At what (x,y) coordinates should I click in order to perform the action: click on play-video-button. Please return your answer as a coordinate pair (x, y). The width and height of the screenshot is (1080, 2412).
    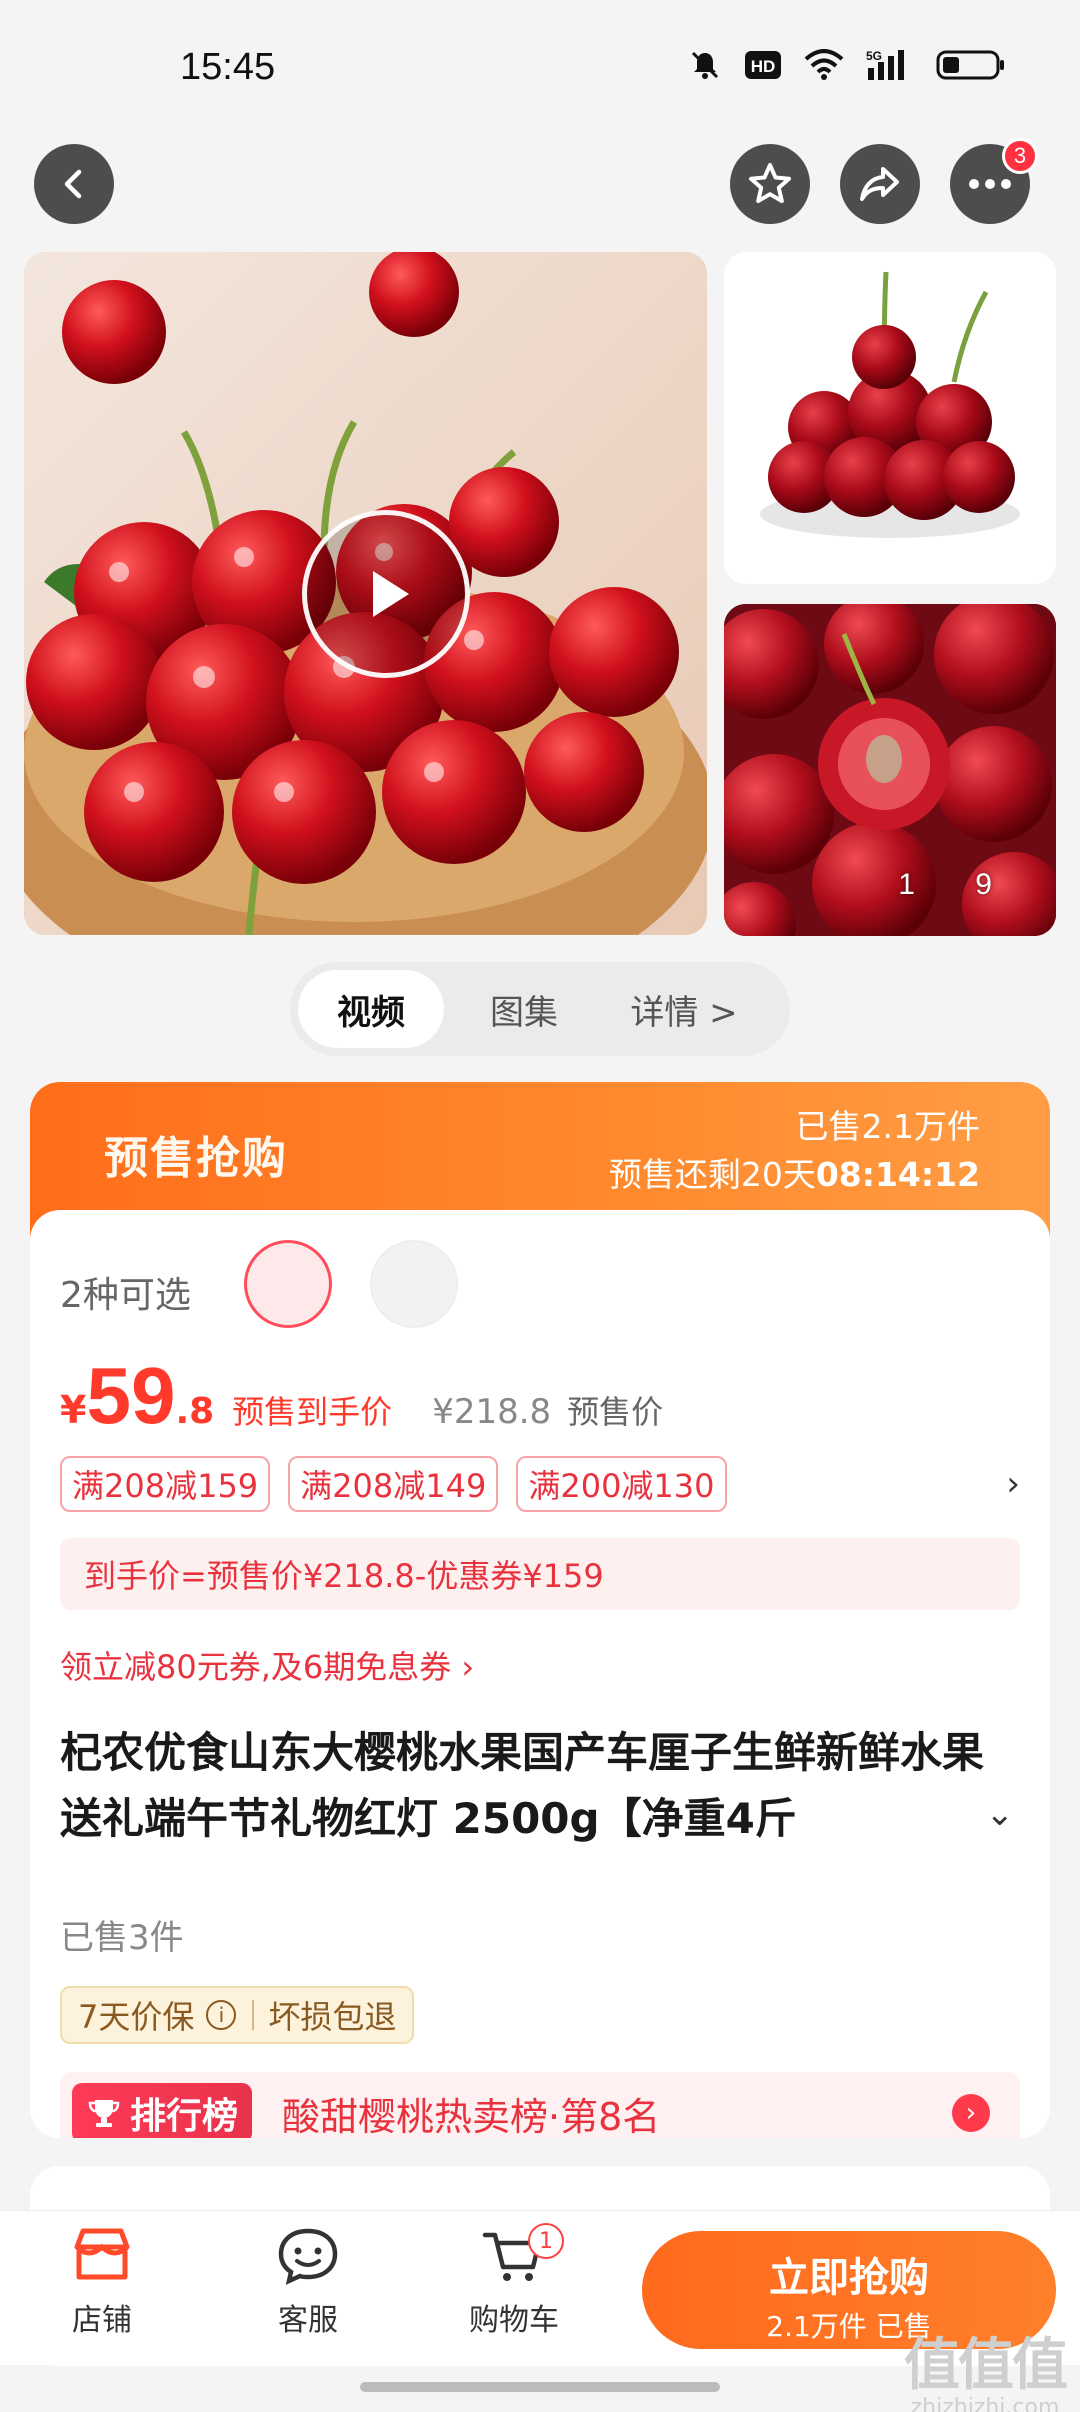
    Looking at the image, I should click on (386, 594).